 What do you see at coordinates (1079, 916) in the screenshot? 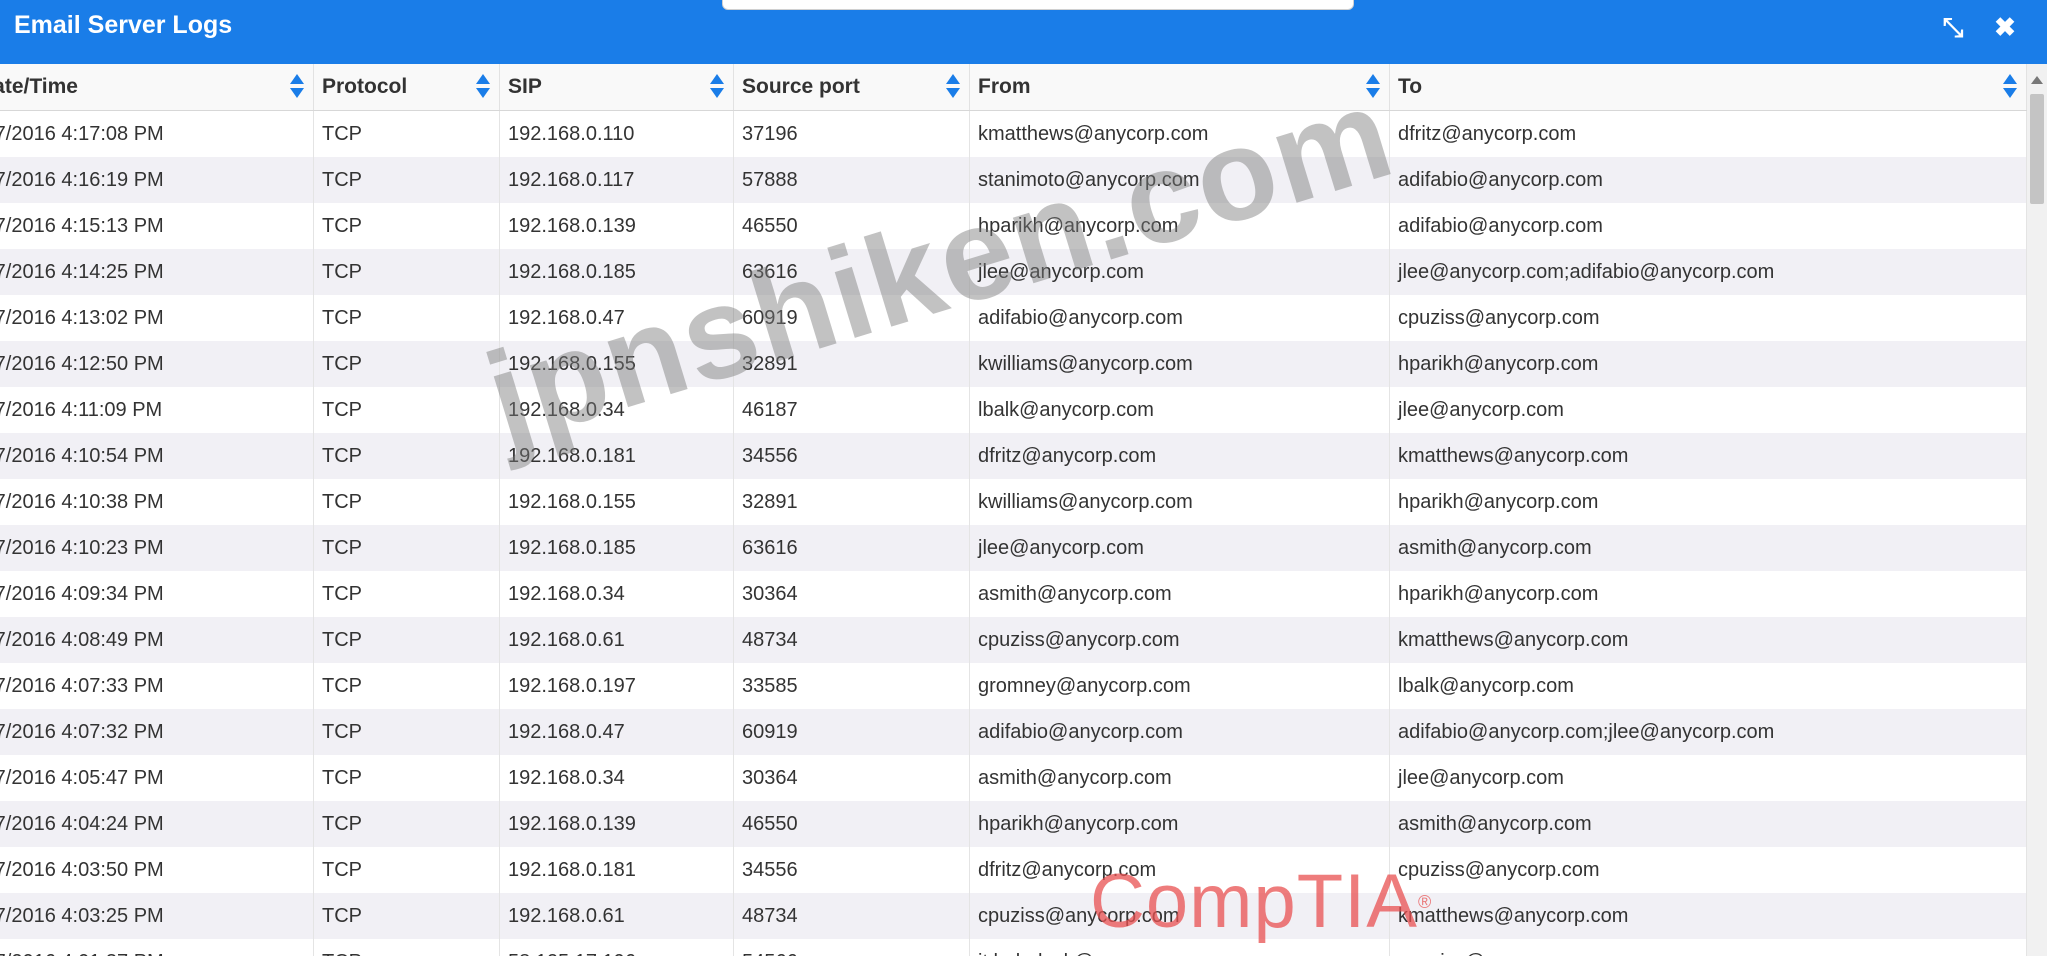
I see `table-cell-text: cpuziss@anycorp.com` at bounding box center [1079, 916].